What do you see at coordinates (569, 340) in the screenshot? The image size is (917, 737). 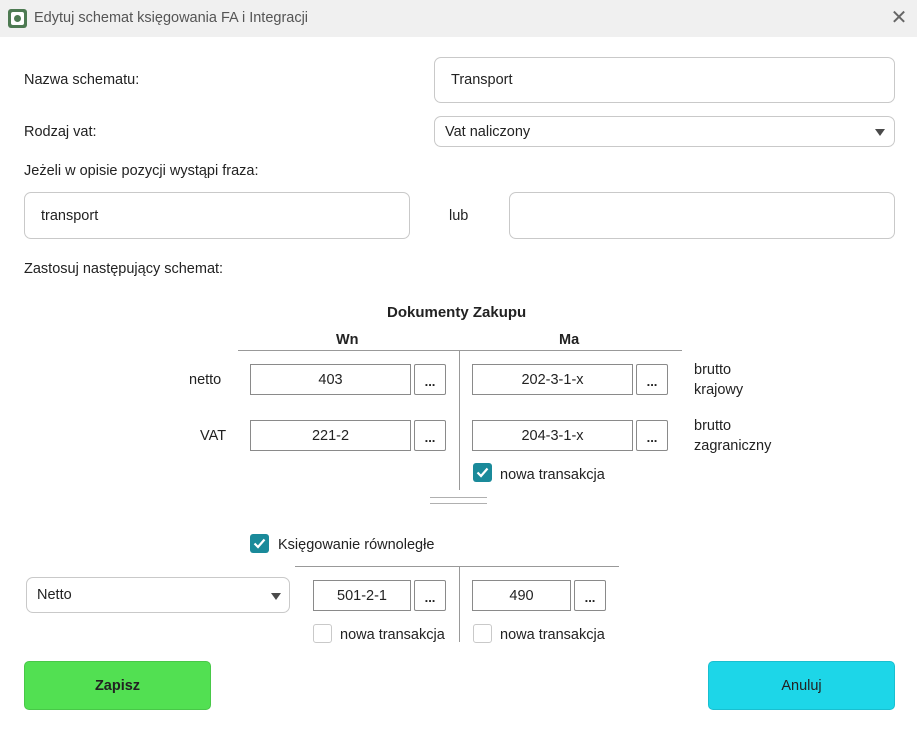 I see `column-ma-header: Ma` at bounding box center [569, 340].